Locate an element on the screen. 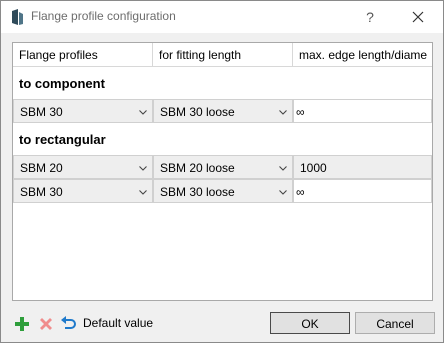  profile-select-value: SBM 20 is located at coordinates (41, 168).